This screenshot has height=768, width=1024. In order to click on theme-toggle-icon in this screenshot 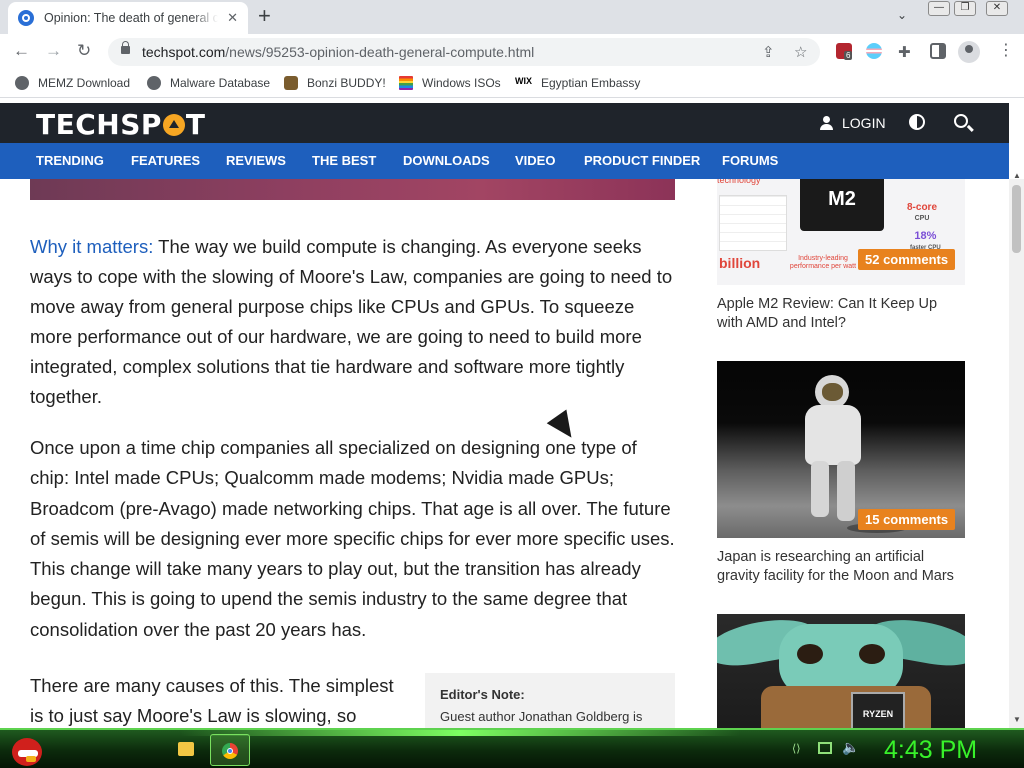, I will do `click(917, 122)`.